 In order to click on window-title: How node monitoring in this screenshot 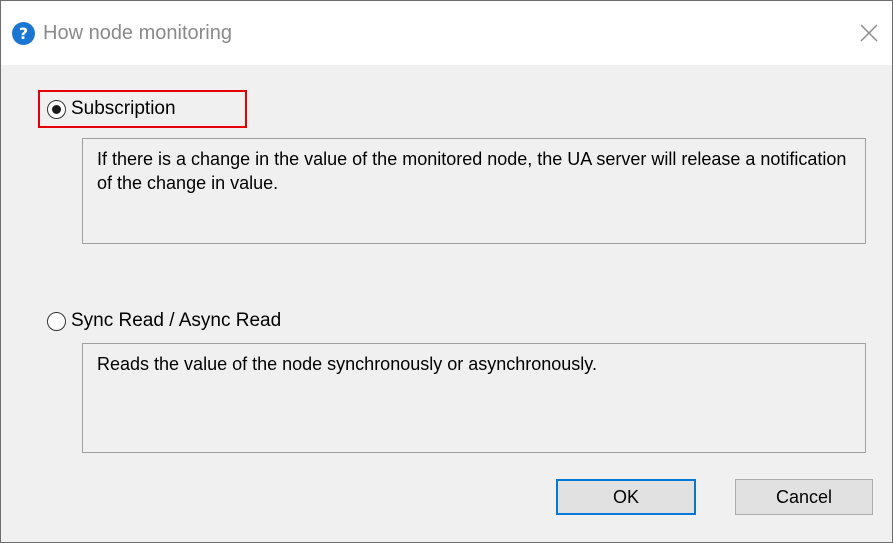, I will do `click(137, 33)`.